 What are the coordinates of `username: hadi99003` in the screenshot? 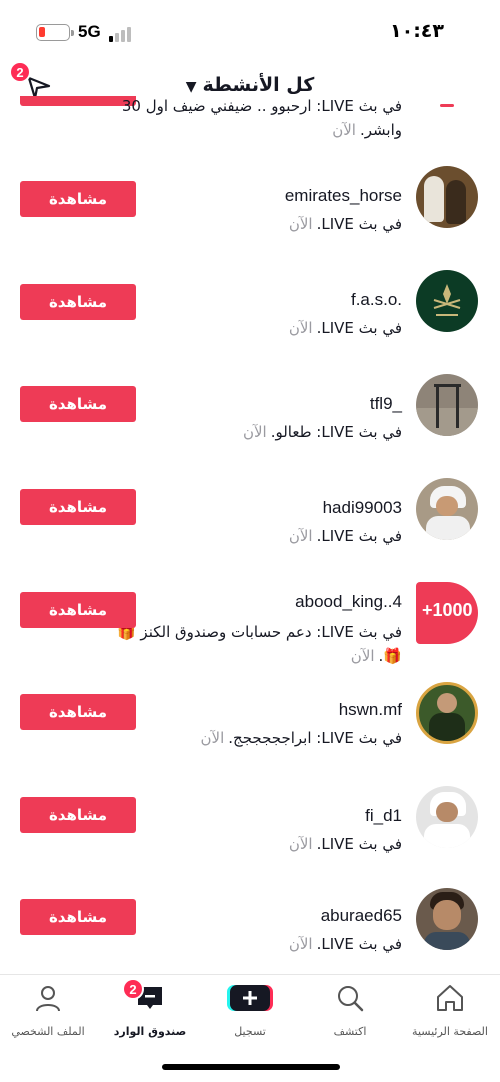 It's located at (362, 508).